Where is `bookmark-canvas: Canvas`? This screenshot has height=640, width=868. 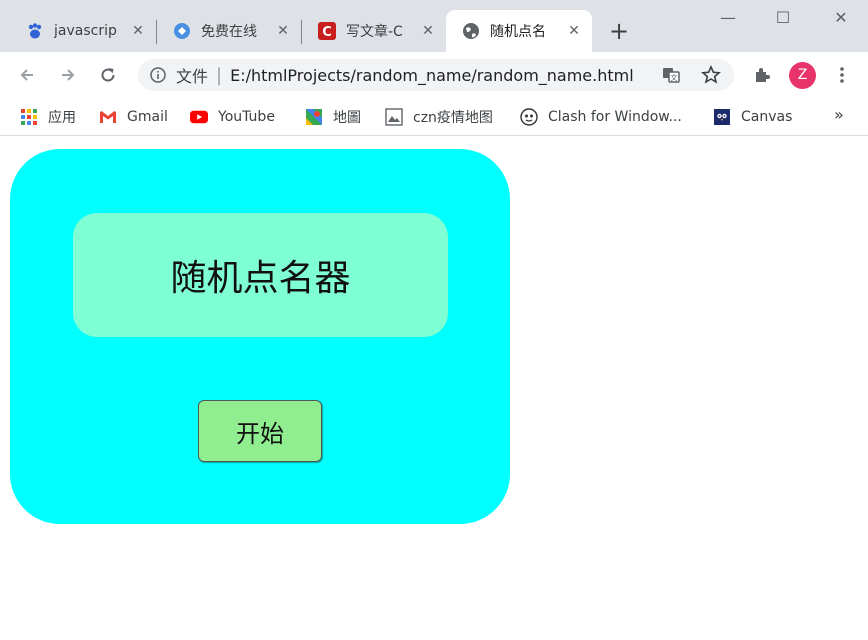
bookmark-canvas: Canvas is located at coordinates (752, 117).